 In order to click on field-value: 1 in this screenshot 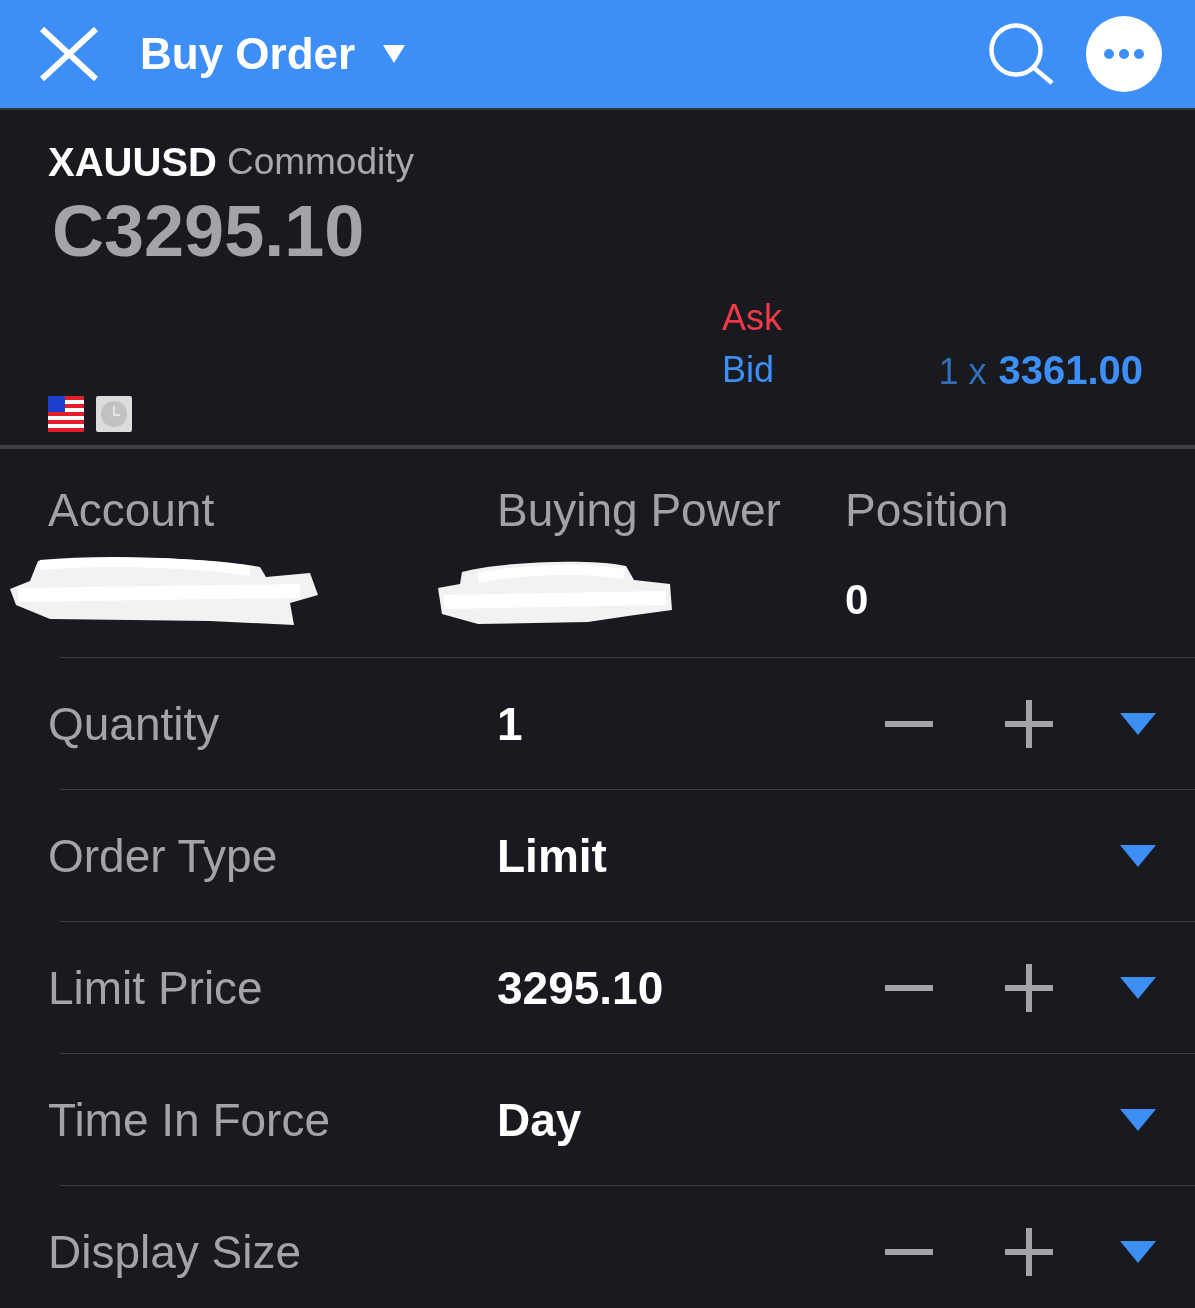, I will do `click(510, 724)`.